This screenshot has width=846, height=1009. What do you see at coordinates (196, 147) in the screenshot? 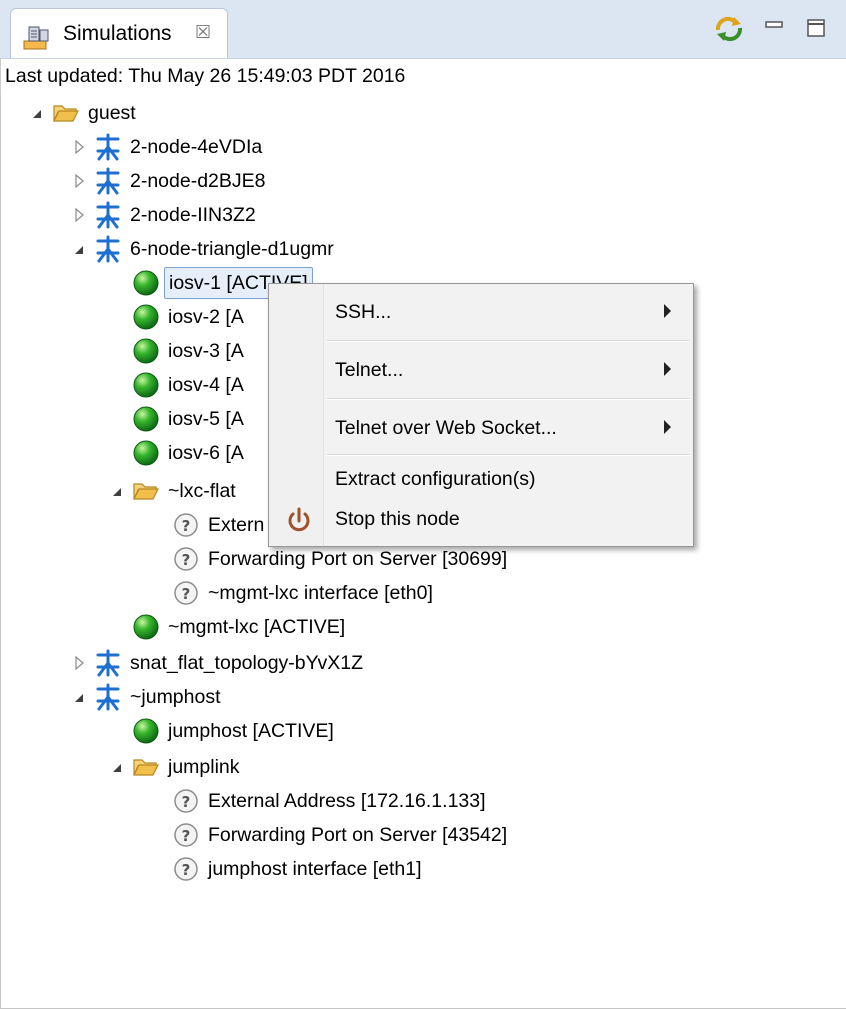
I see `tree-label: 2-node-4eVDIa` at bounding box center [196, 147].